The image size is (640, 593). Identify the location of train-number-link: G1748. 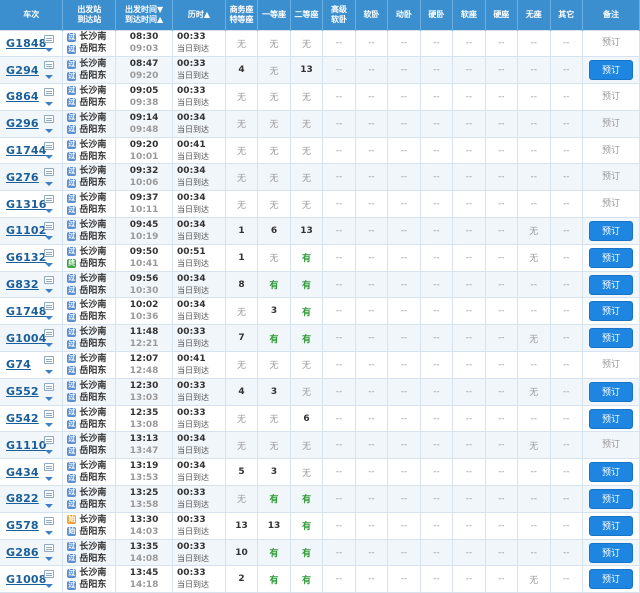
(26, 311).